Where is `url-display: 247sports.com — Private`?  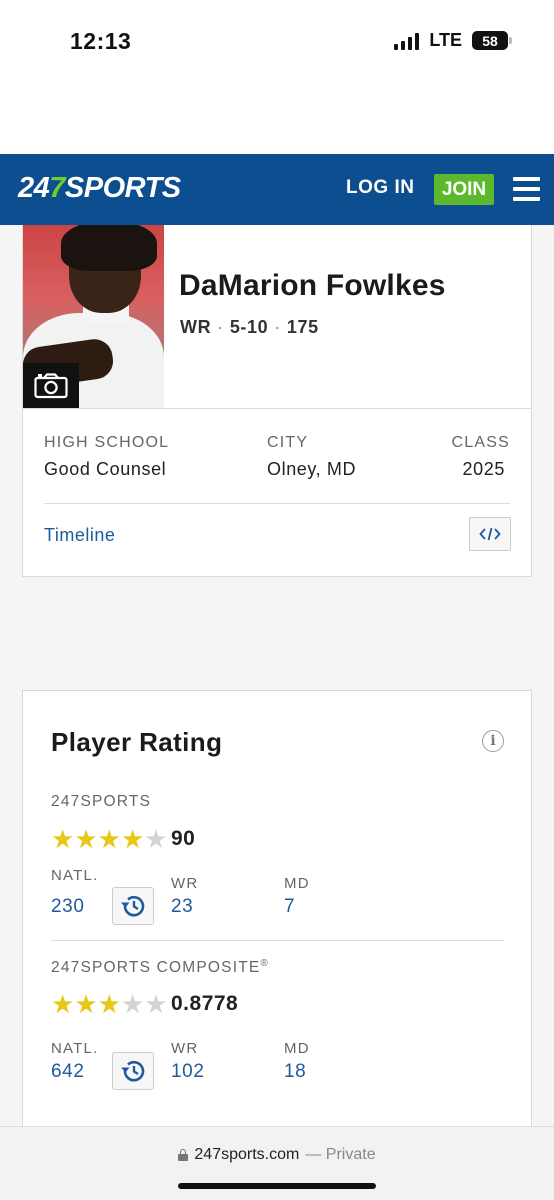
url-display: 247sports.com — Private is located at coordinates (277, 1155).